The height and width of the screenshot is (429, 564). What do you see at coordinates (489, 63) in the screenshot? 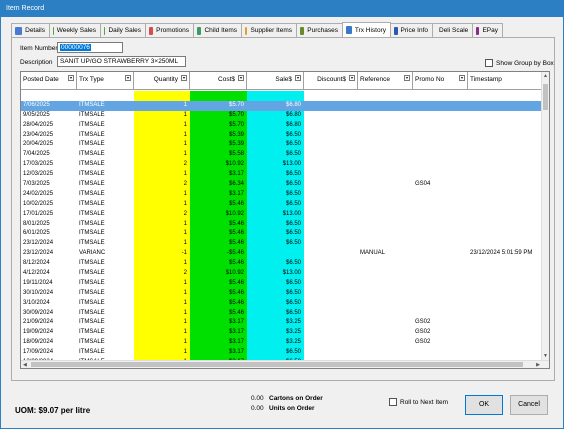
I see `show-group-checkbox` at bounding box center [489, 63].